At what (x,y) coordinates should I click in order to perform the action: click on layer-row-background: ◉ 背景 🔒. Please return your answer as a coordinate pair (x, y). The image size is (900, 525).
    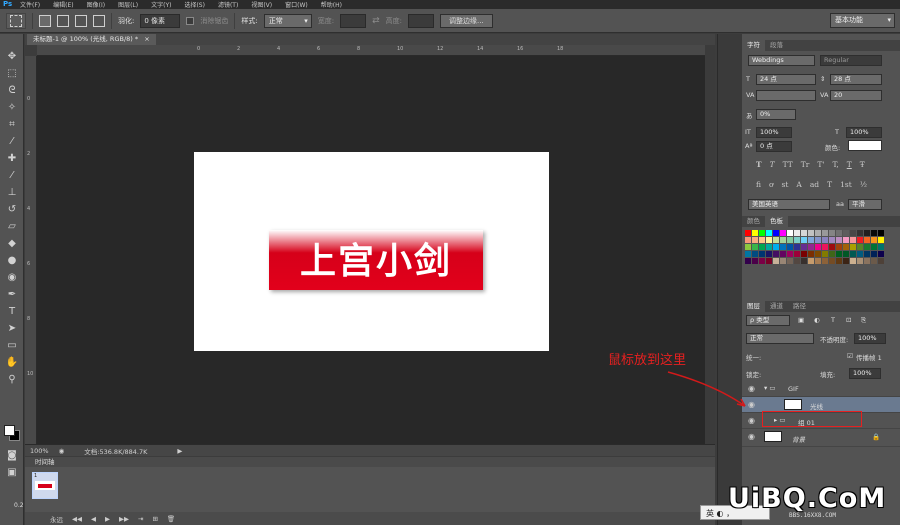
    Looking at the image, I should click on (821, 438).